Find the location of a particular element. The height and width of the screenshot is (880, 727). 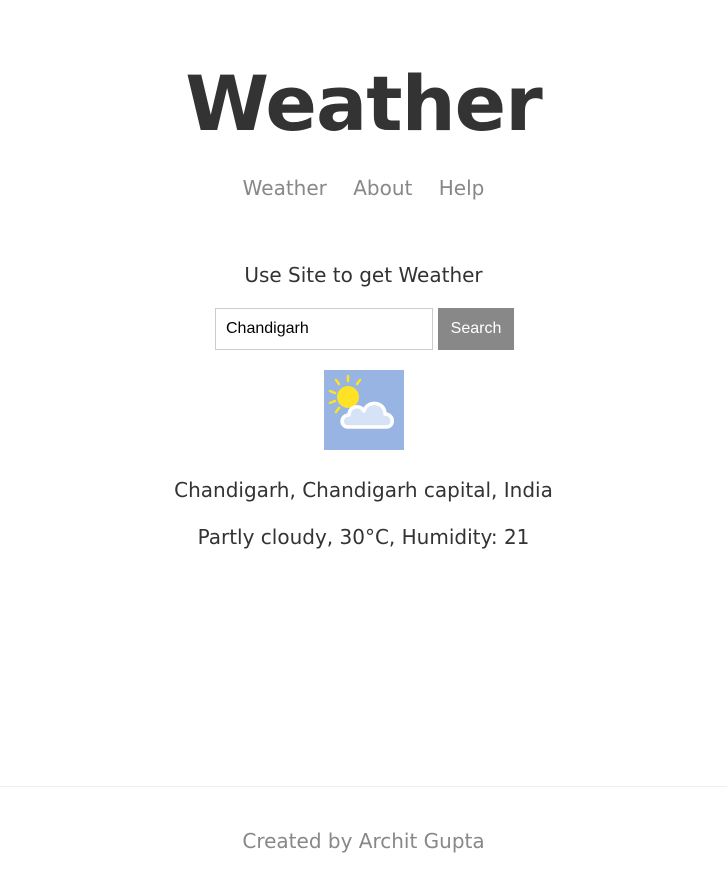

footer-credit: Created by Archit Gupta is located at coordinates (363, 841).